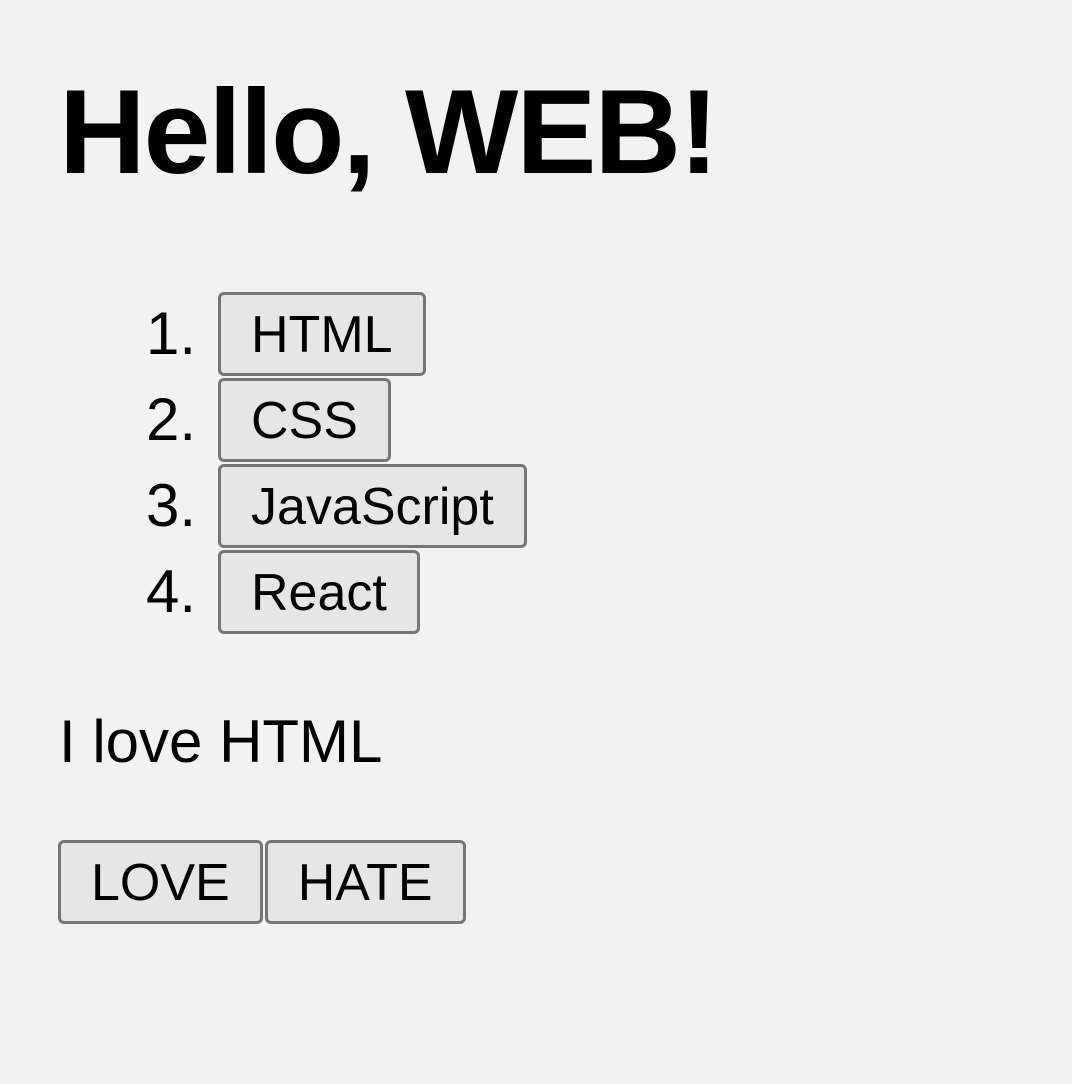 The image size is (1072, 1084). I want to click on list-item: 2. CSS, so click(336, 420).